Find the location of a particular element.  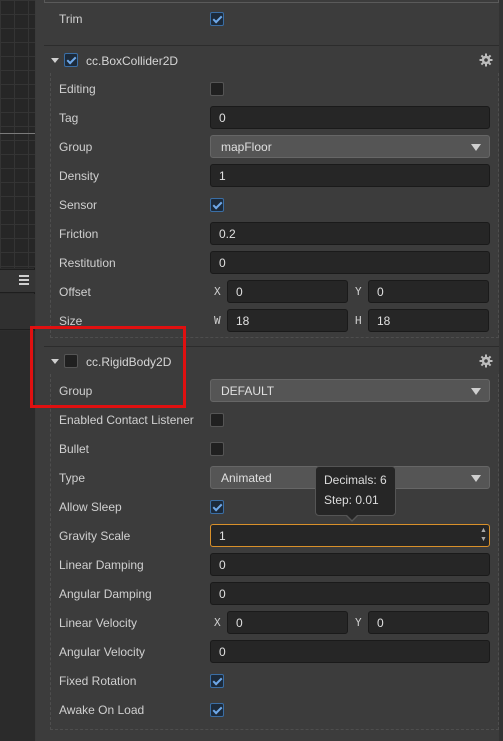

tag-input: 0 is located at coordinates (350, 117).